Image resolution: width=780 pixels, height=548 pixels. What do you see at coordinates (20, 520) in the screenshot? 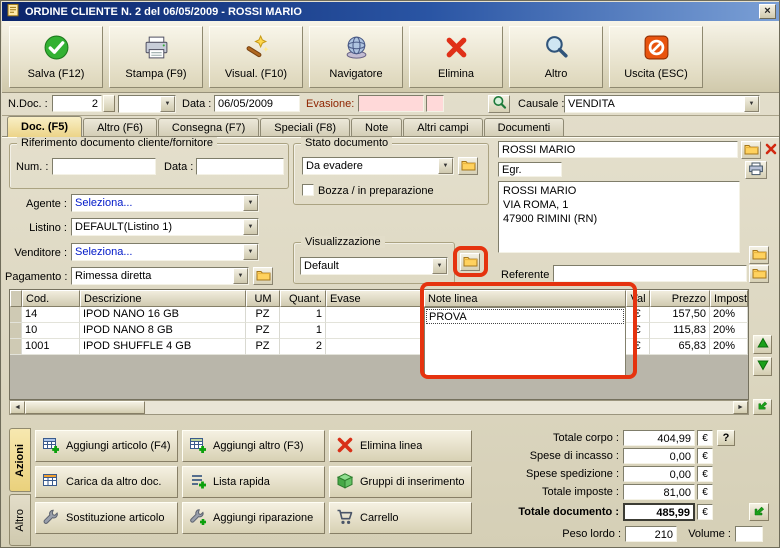
I see `vtab-altro: Altro` at bounding box center [20, 520].